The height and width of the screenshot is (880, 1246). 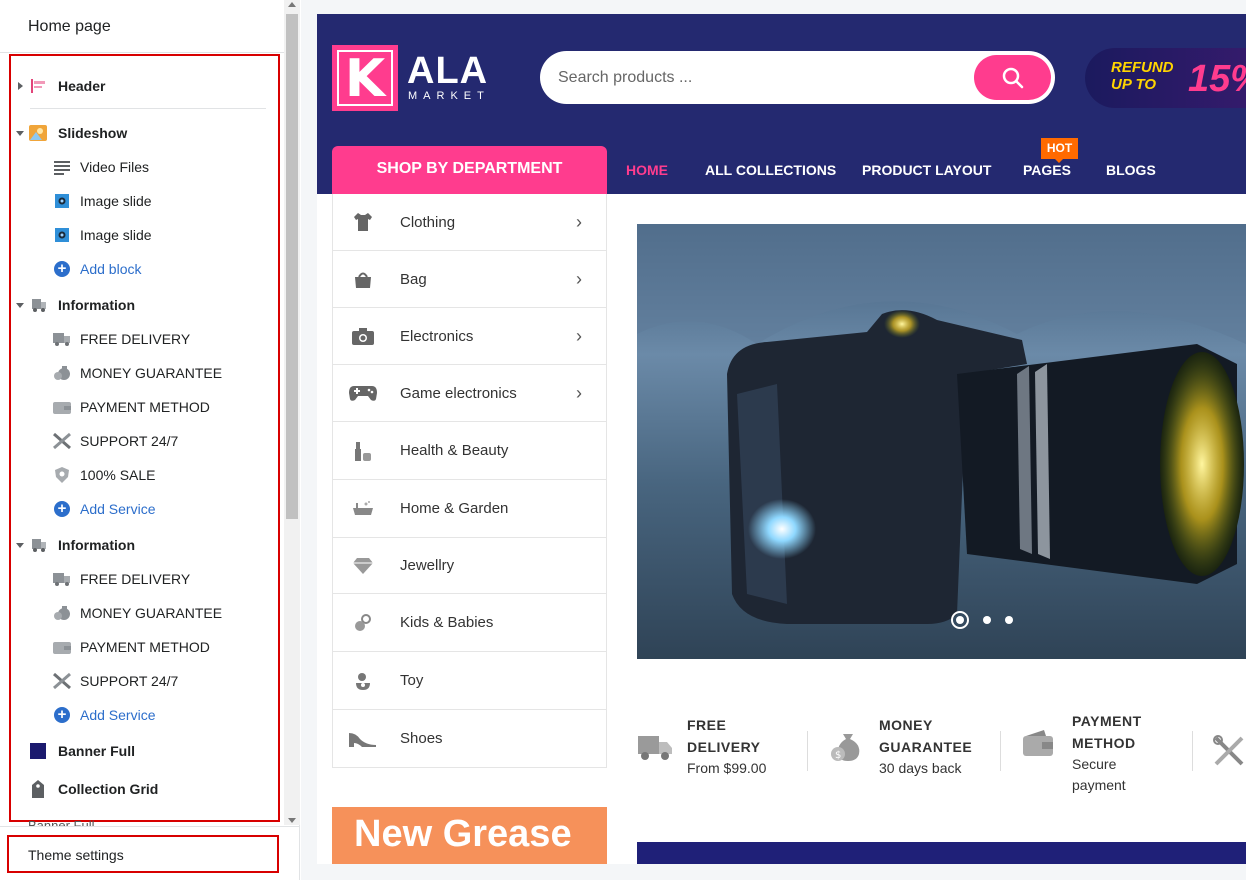 What do you see at coordinates (469, 279) in the screenshot?
I see `category-item-bag: Bag ›` at bounding box center [469, 279].